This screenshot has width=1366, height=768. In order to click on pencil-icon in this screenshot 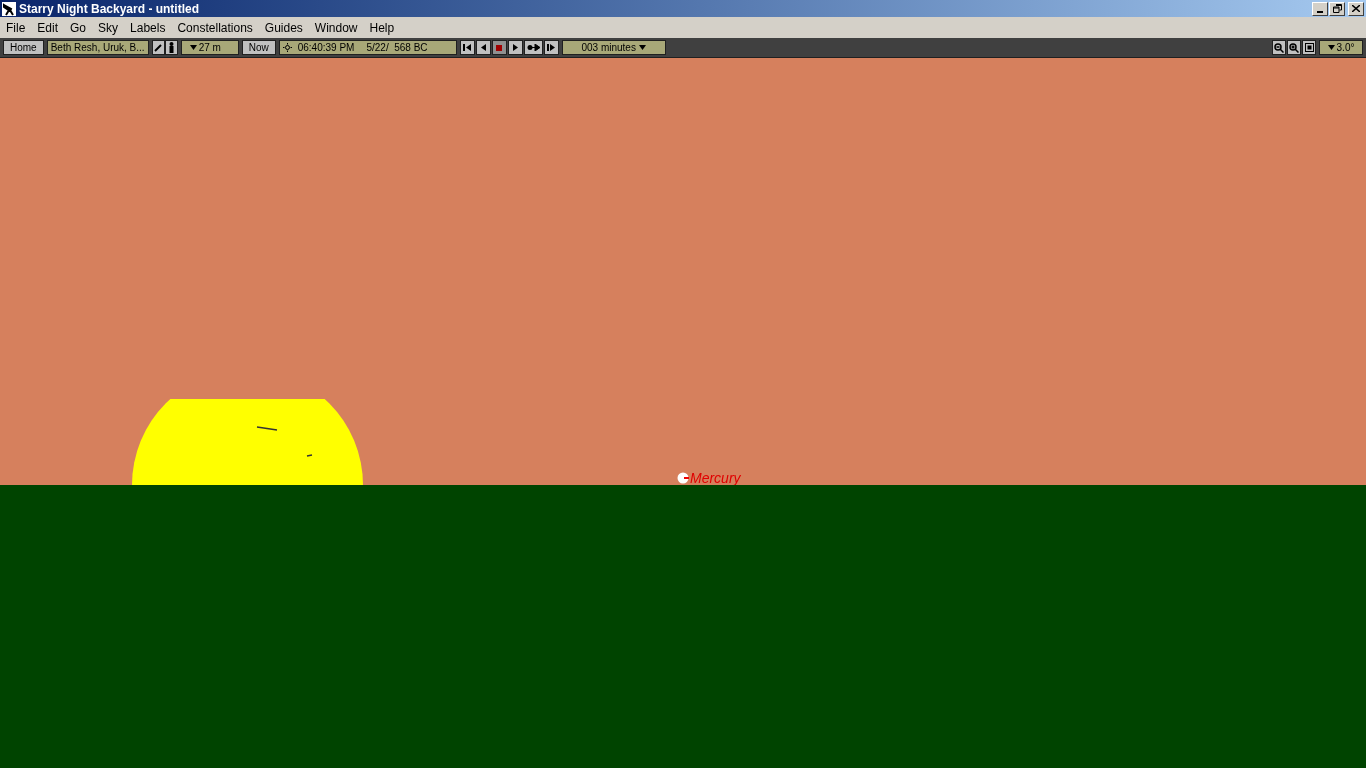, I will do `click(158, 47)`.